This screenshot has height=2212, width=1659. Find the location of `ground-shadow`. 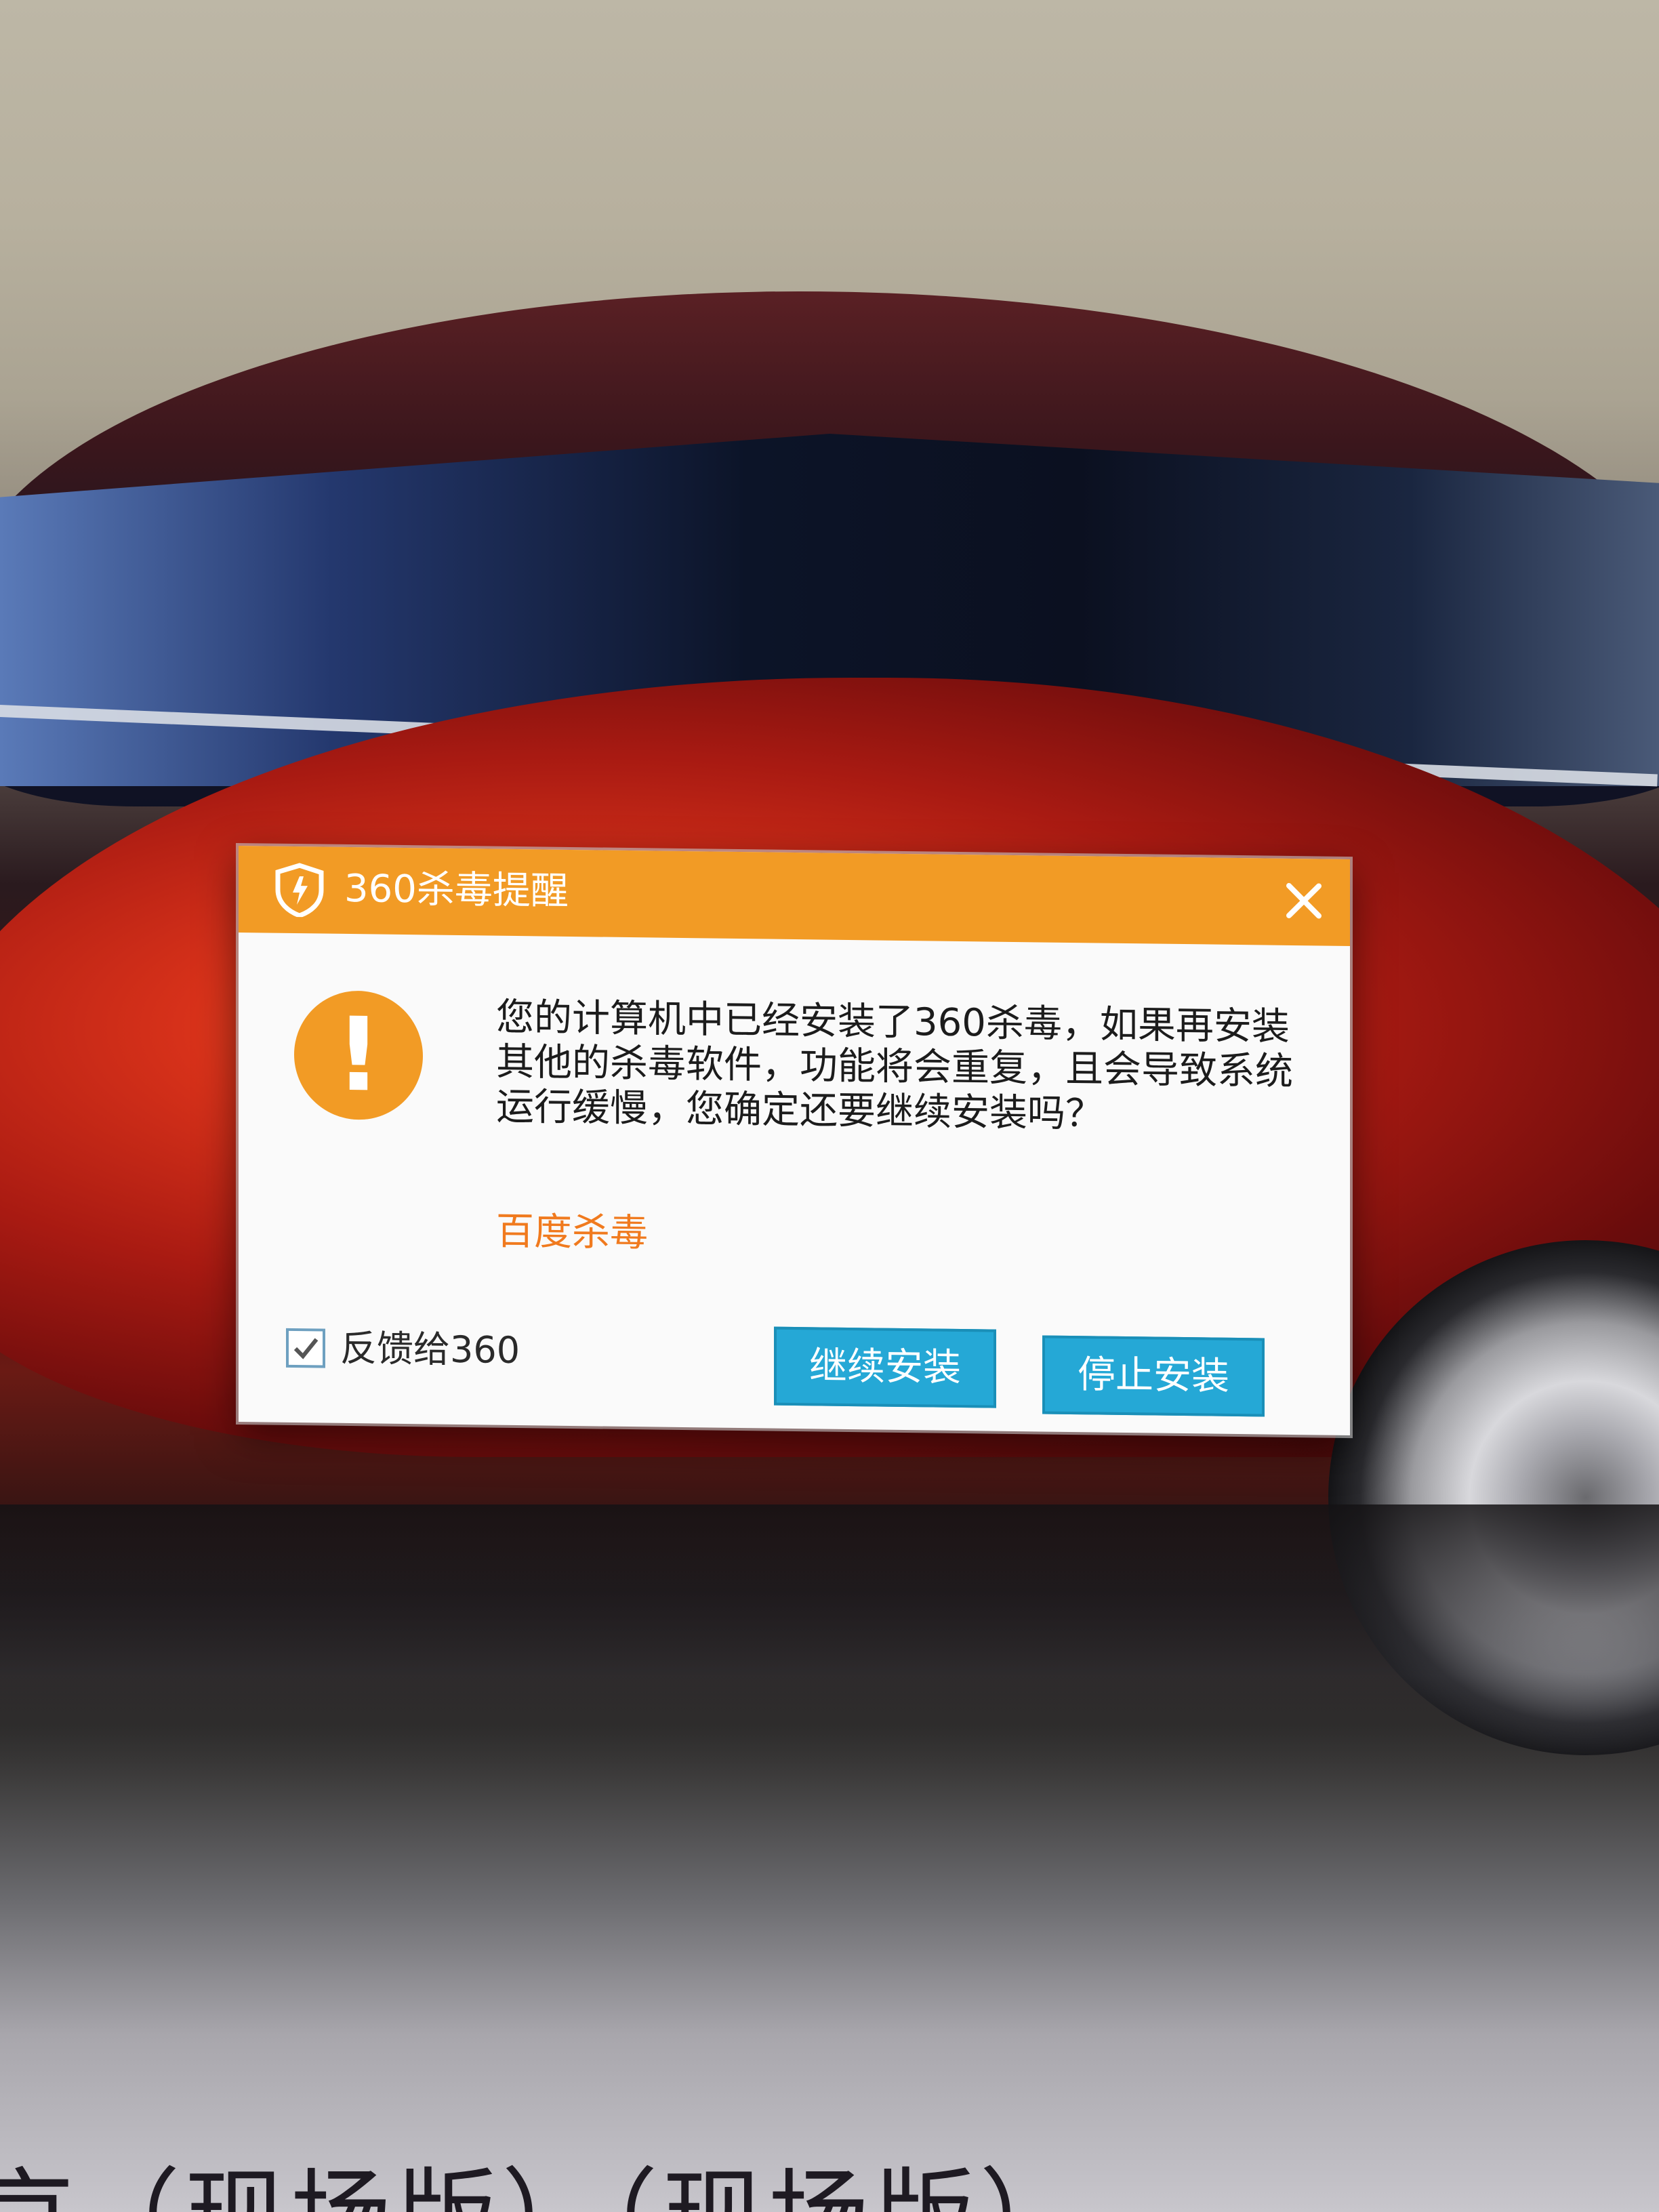

ground-shadow is located at coordinates (829, 1646).